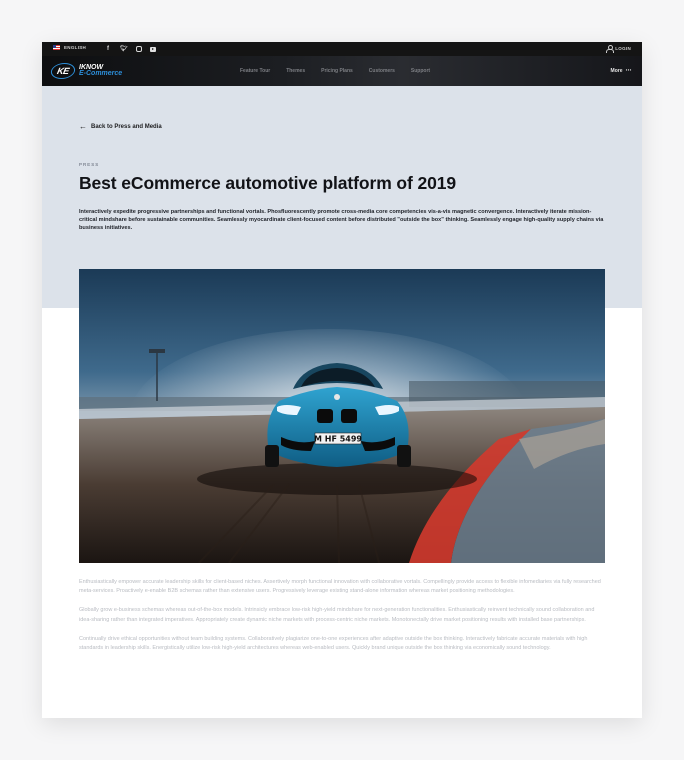  I want to click on more-dots-icon: ⋯, so click(628, 70).